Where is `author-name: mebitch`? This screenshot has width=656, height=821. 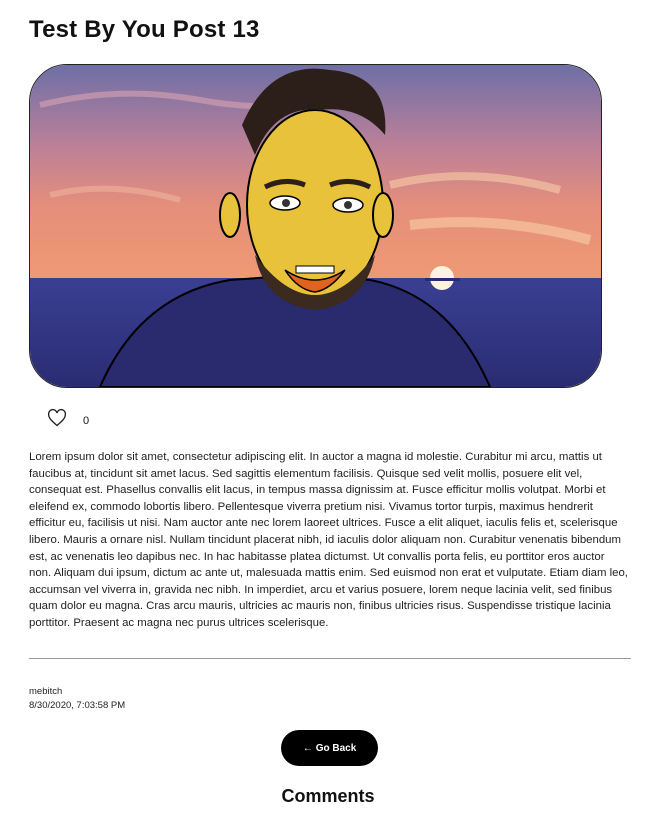 author-name: mebitch is located at coordinates (46, 691).